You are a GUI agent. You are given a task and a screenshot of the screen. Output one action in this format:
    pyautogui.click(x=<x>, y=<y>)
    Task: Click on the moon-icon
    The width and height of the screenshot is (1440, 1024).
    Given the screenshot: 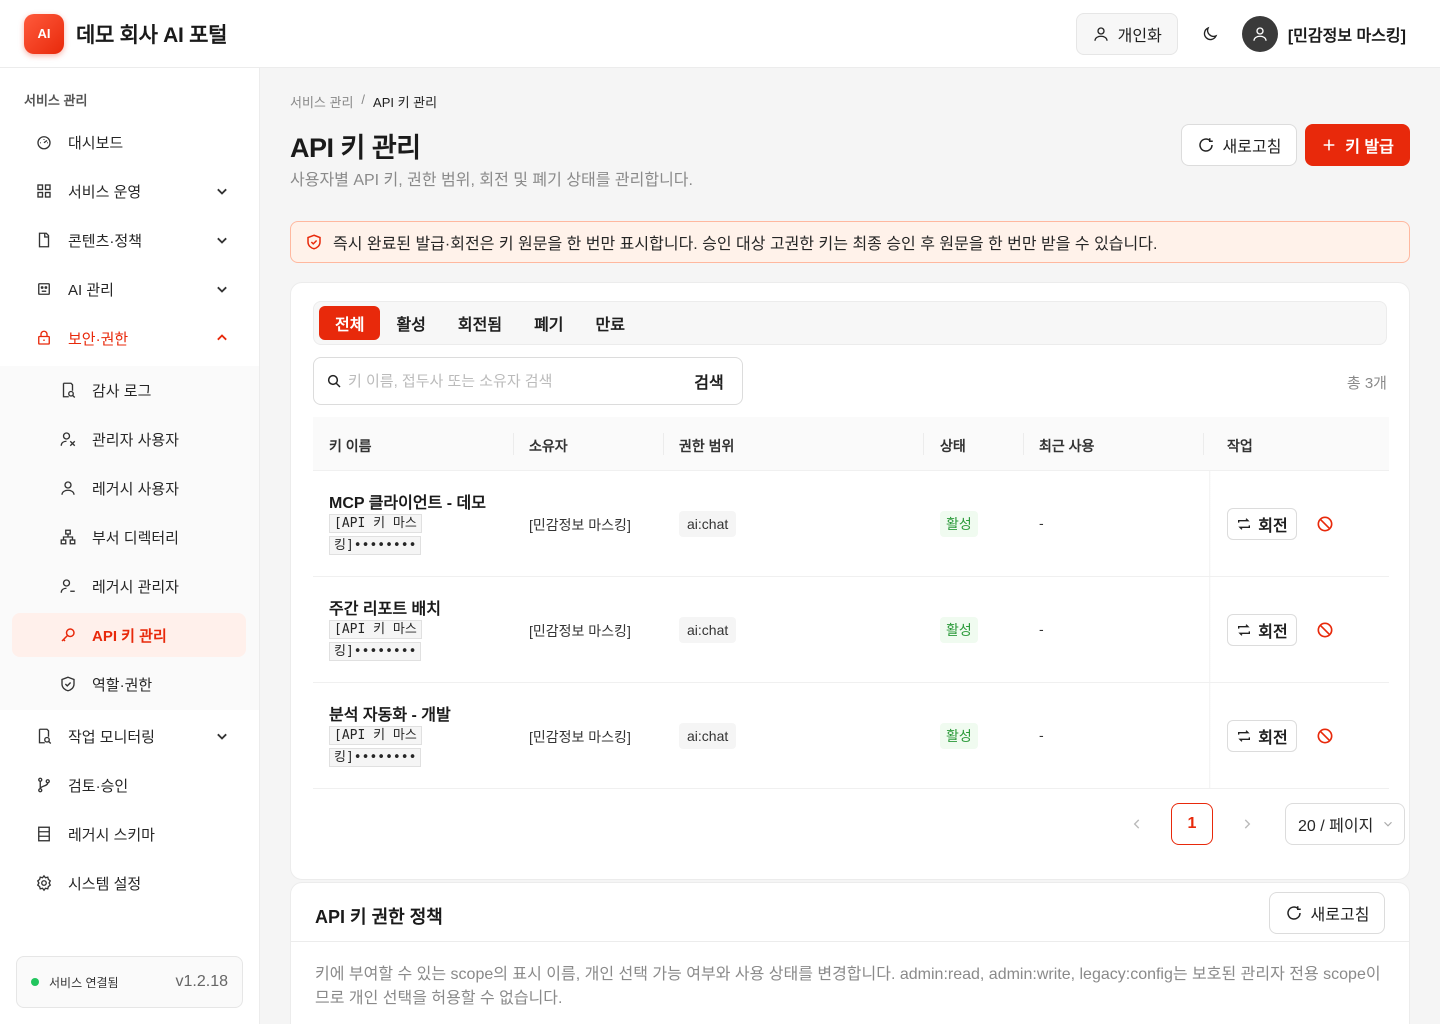 What is the action you would take?
    pyautogui.click(x=1210, y=34)
    